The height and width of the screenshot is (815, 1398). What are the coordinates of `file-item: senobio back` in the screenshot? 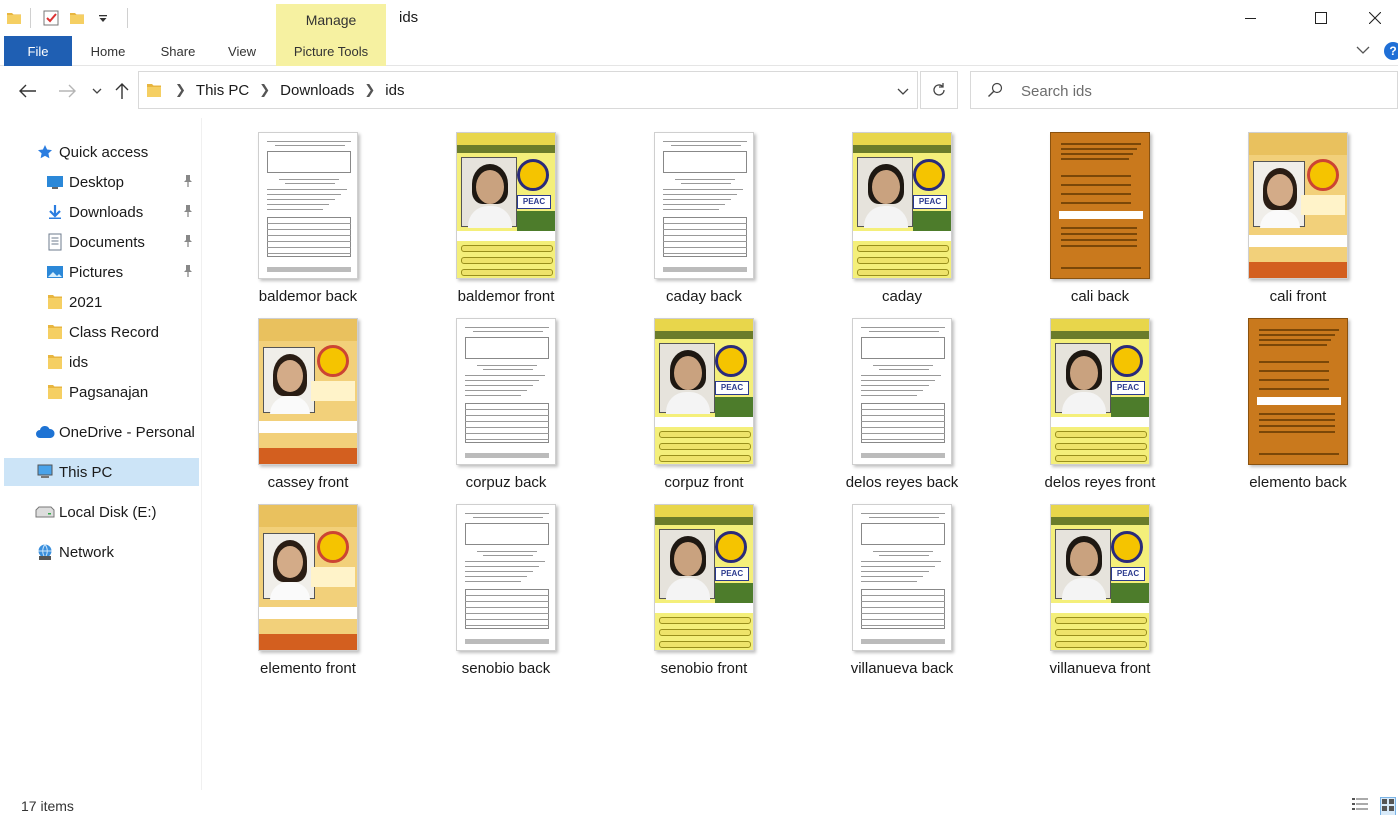 It's located at (506, 583).